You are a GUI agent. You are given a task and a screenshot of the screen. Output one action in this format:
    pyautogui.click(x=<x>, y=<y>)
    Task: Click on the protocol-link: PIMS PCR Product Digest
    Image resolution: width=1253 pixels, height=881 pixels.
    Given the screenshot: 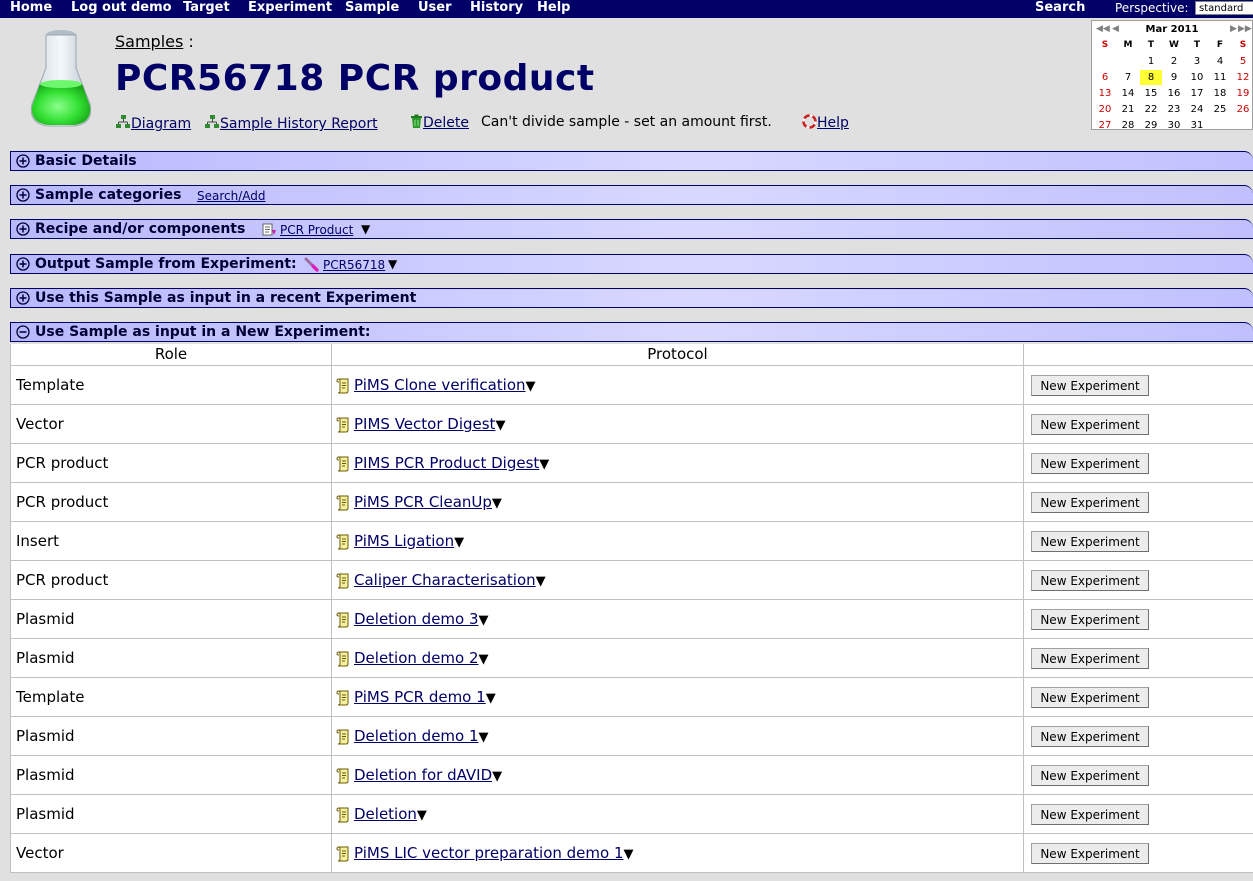 What is the action you would take?
    pyautogui.click(x=446, y=463)
    